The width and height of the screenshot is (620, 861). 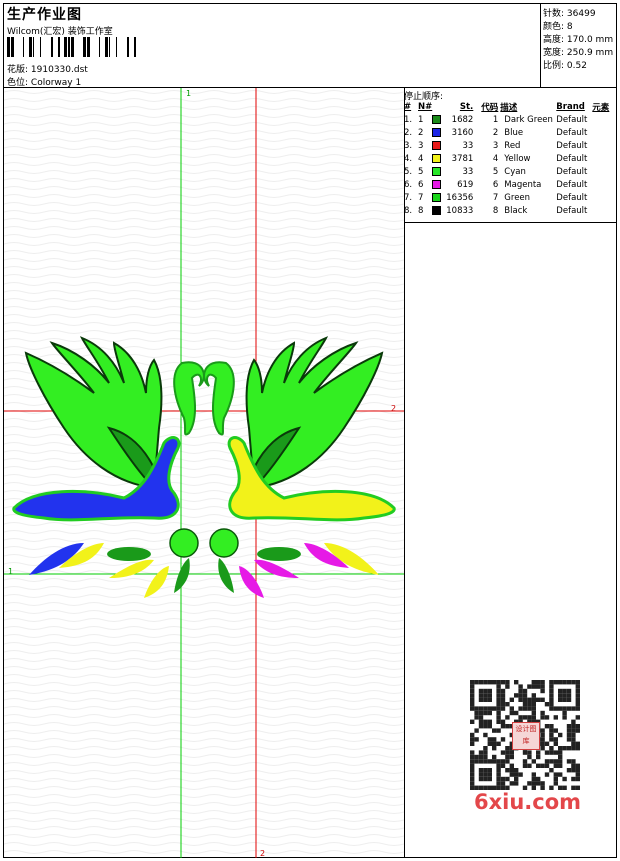 What do you see at coordinates (393, 408) in the screenshot?
I see `guide-label-h2: 2` at bounding box center [393, 408].